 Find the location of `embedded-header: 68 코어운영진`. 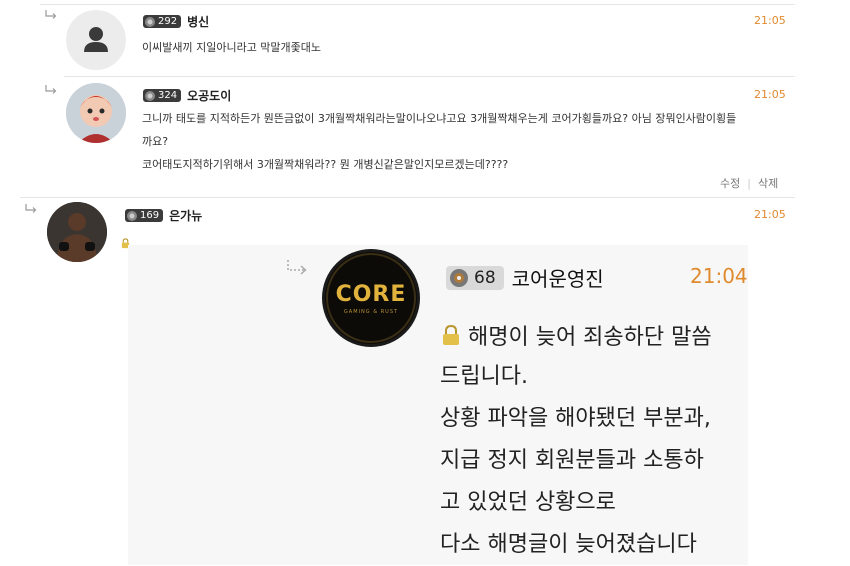

embedded-header: 68 코어운영진 is located at coordinates (525, 277).